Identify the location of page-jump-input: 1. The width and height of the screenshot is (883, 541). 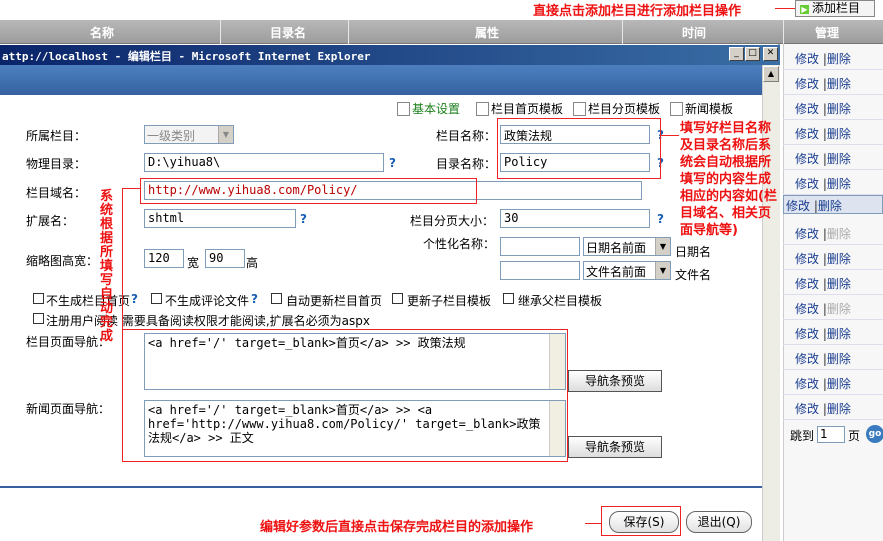
(831, 434).